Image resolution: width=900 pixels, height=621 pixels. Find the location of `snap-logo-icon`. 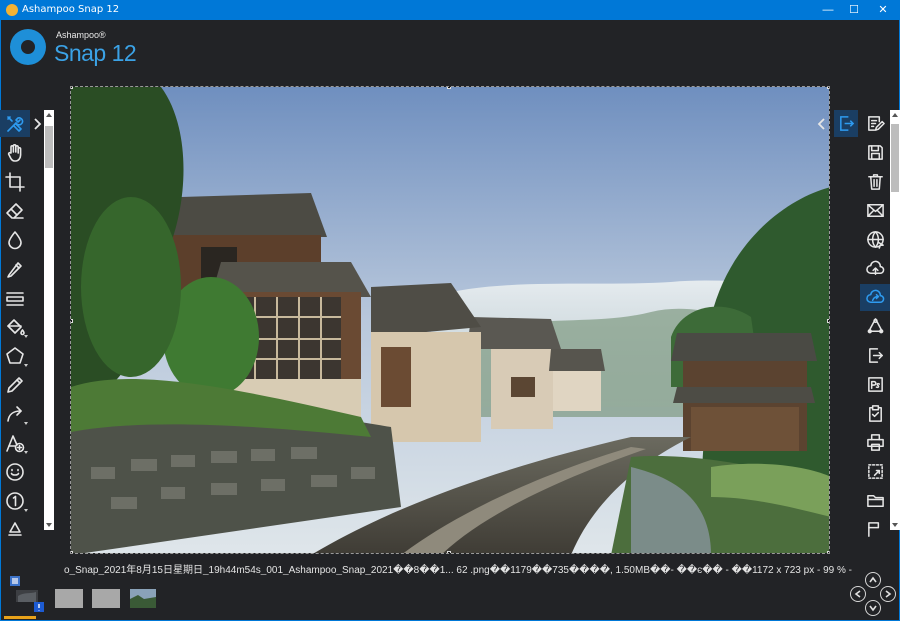

snap-logo-icon is located at coordinates (28, 47).